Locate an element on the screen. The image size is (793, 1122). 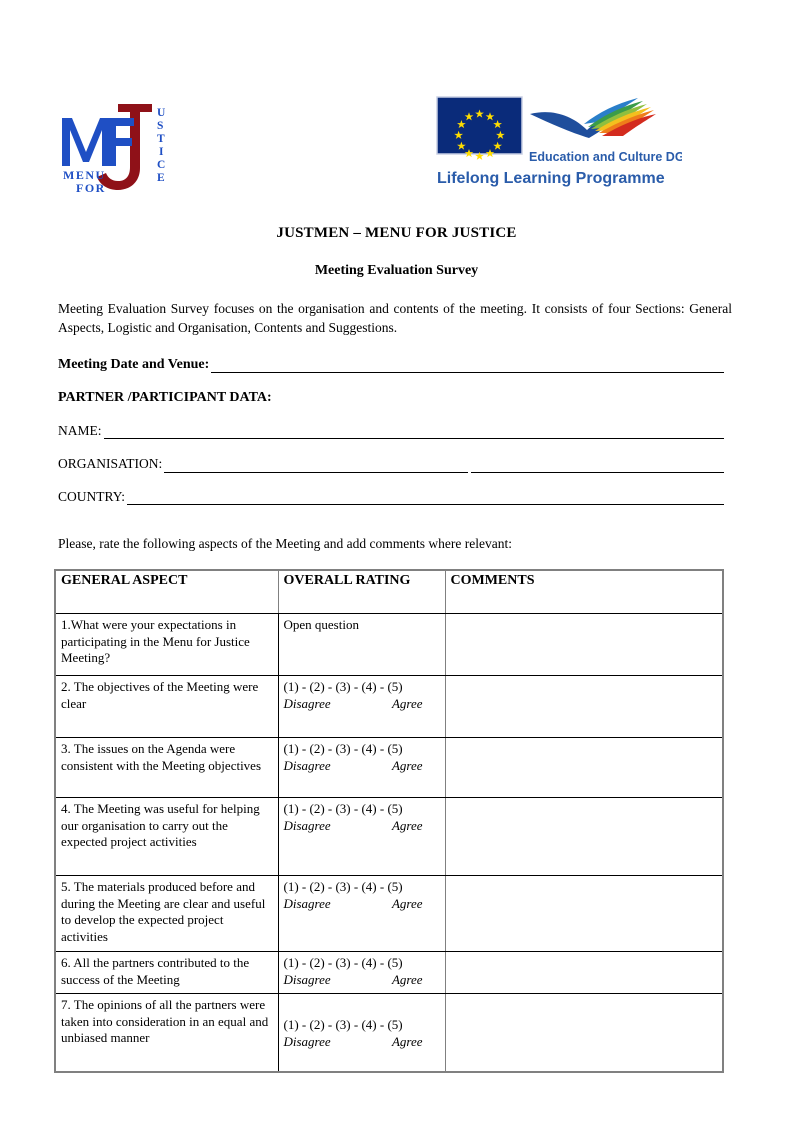
rating-scale-3: (1) - (2) - (3) - (4) - (5) is located at coordinates (362, 749).